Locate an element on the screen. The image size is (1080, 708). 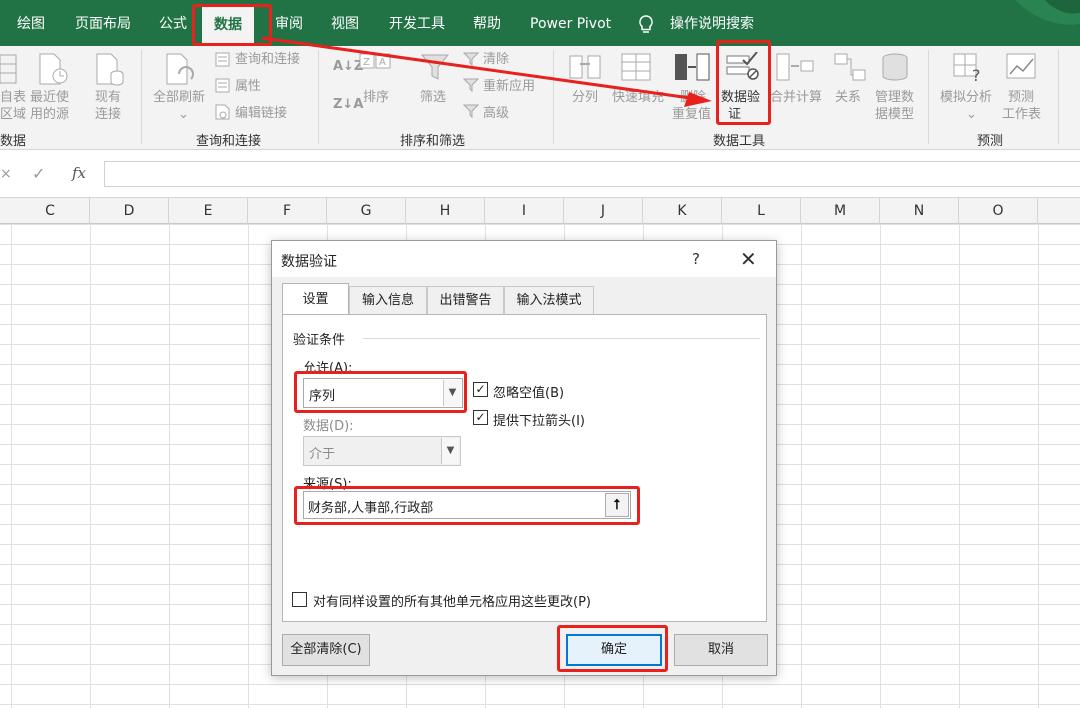
ribbon-relationships: 关系 is located at coordinates (848, 97).